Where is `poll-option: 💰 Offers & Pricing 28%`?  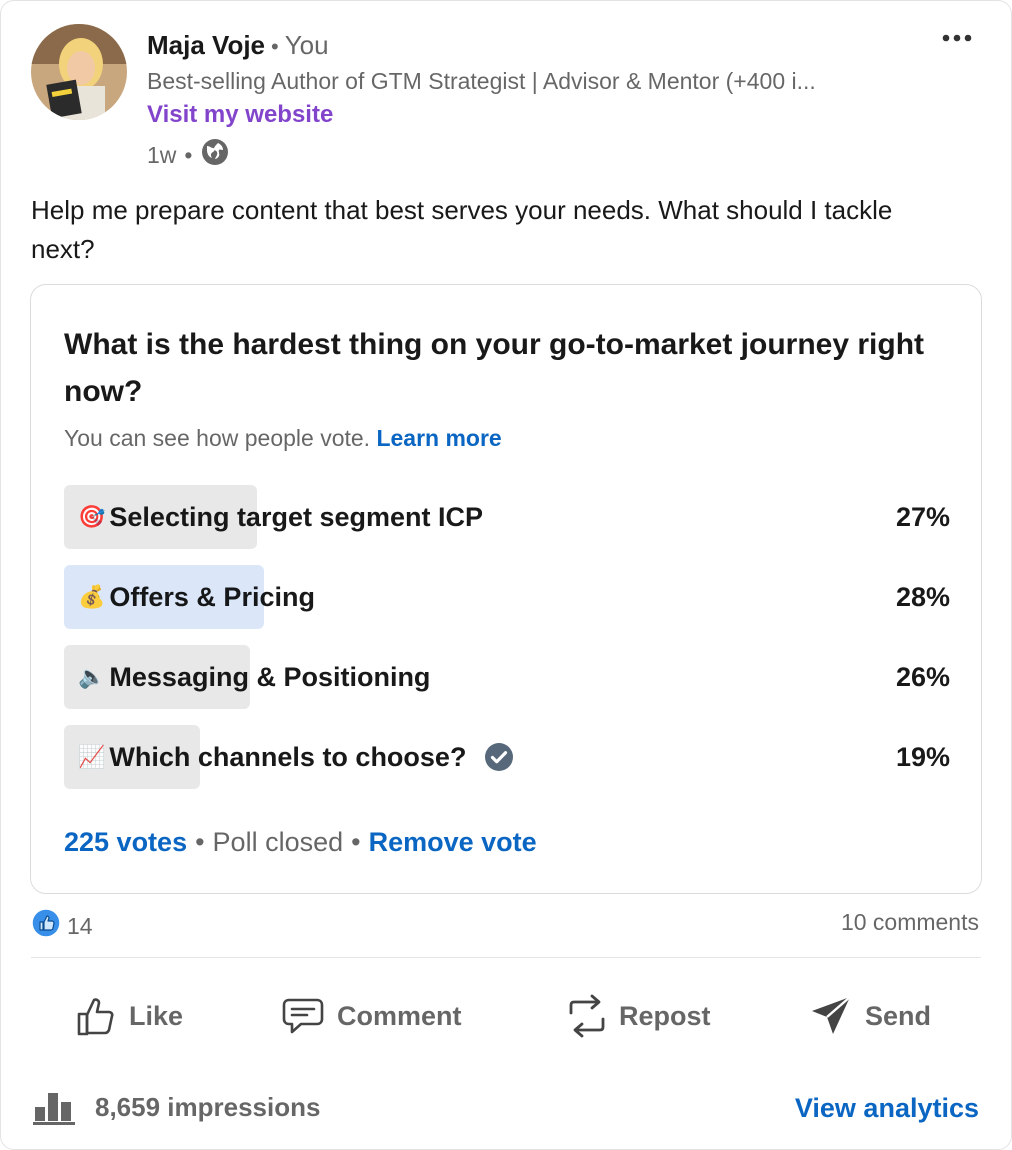
poll-option: 💰 Offers & Pricing 28% is located at coordinates (507, 597).